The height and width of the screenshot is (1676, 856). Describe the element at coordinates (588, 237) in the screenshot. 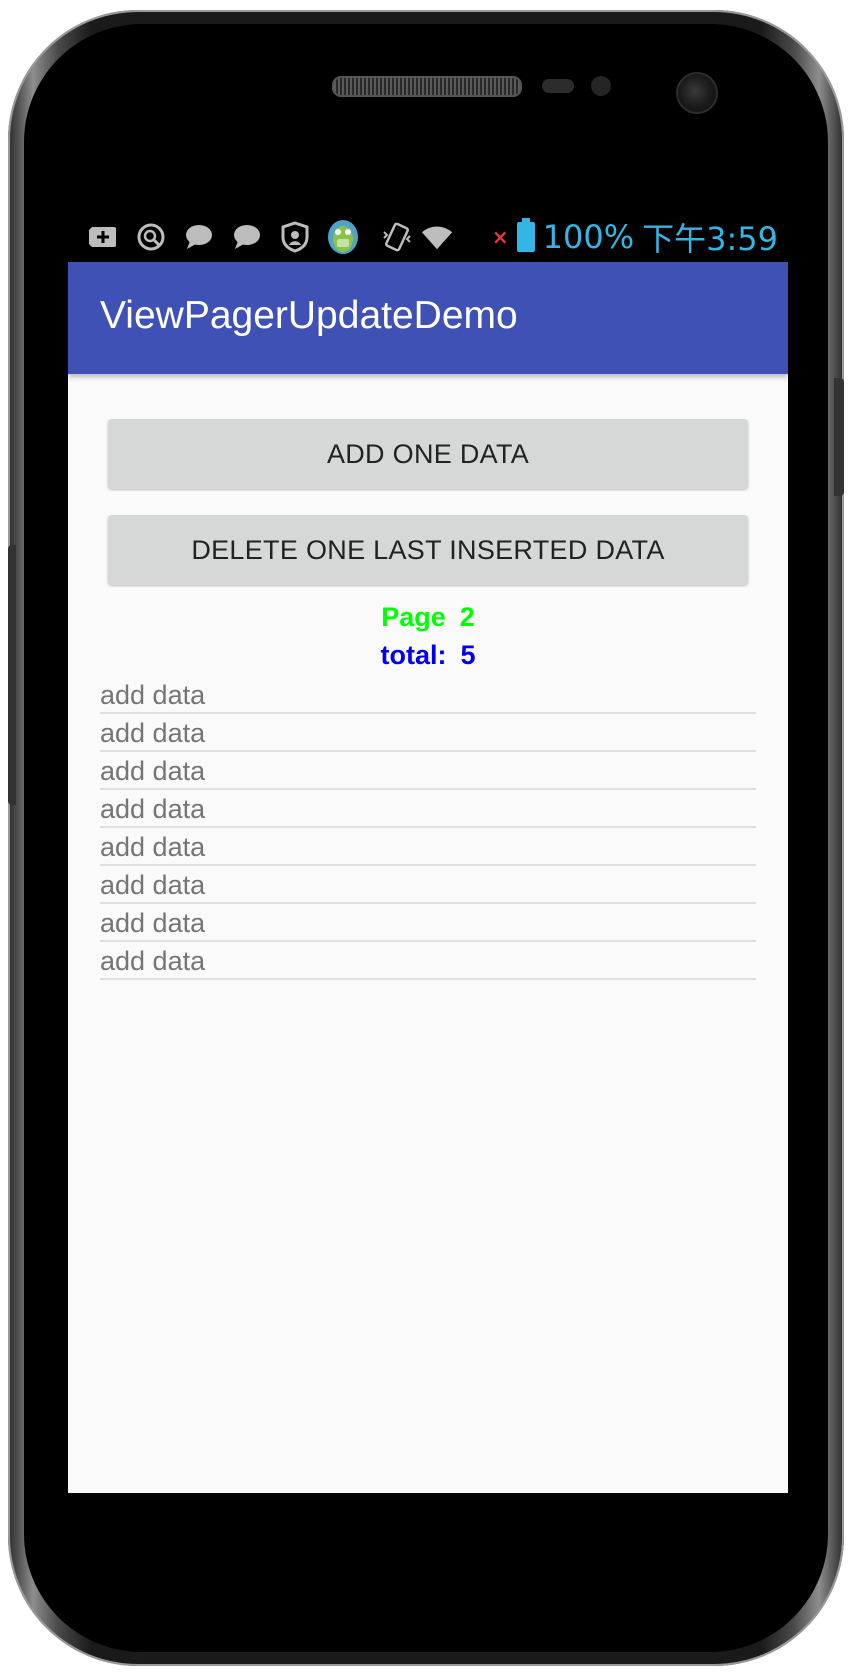

I see `battery-level: 100%` at that location.